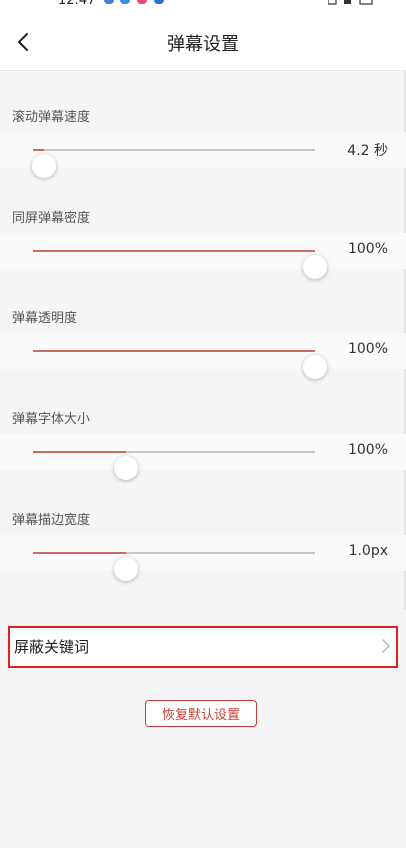 This screenshot has height=848, width=406. What do you see at coordinates (350, 2) in the screenshot?
I see `signal-icon` at bounding box center [350, 2].